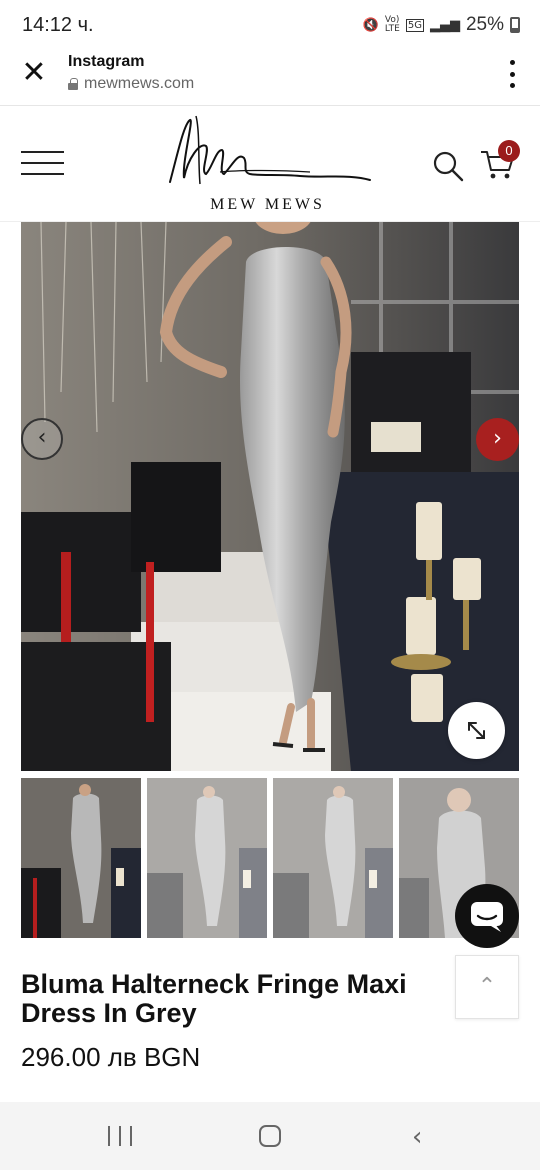 Image resolution: width=540 pixels, height=1170 pixels. What do you see at coordinates (484, 24) in the screenshot?
I see `battery-text: 25%` at bounding box center [484, 24].